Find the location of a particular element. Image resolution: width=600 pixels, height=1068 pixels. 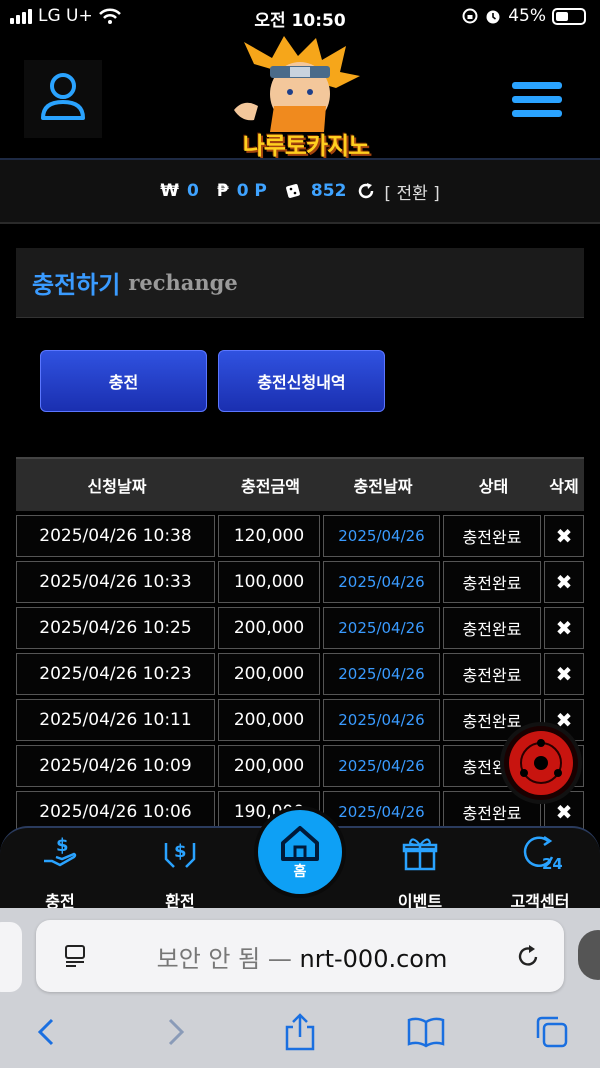

hamburger-menu-button is located at coordinates (539, 99).